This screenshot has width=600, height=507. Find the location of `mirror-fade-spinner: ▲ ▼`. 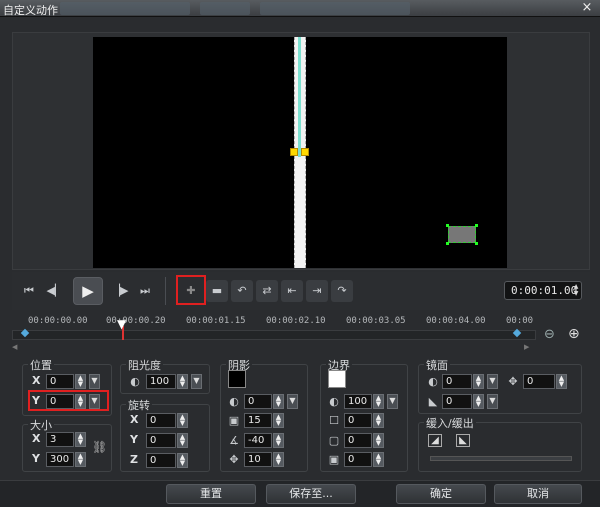

mirror-fade-spinner: ▲ ▼ is located at coordinates (478, 401).